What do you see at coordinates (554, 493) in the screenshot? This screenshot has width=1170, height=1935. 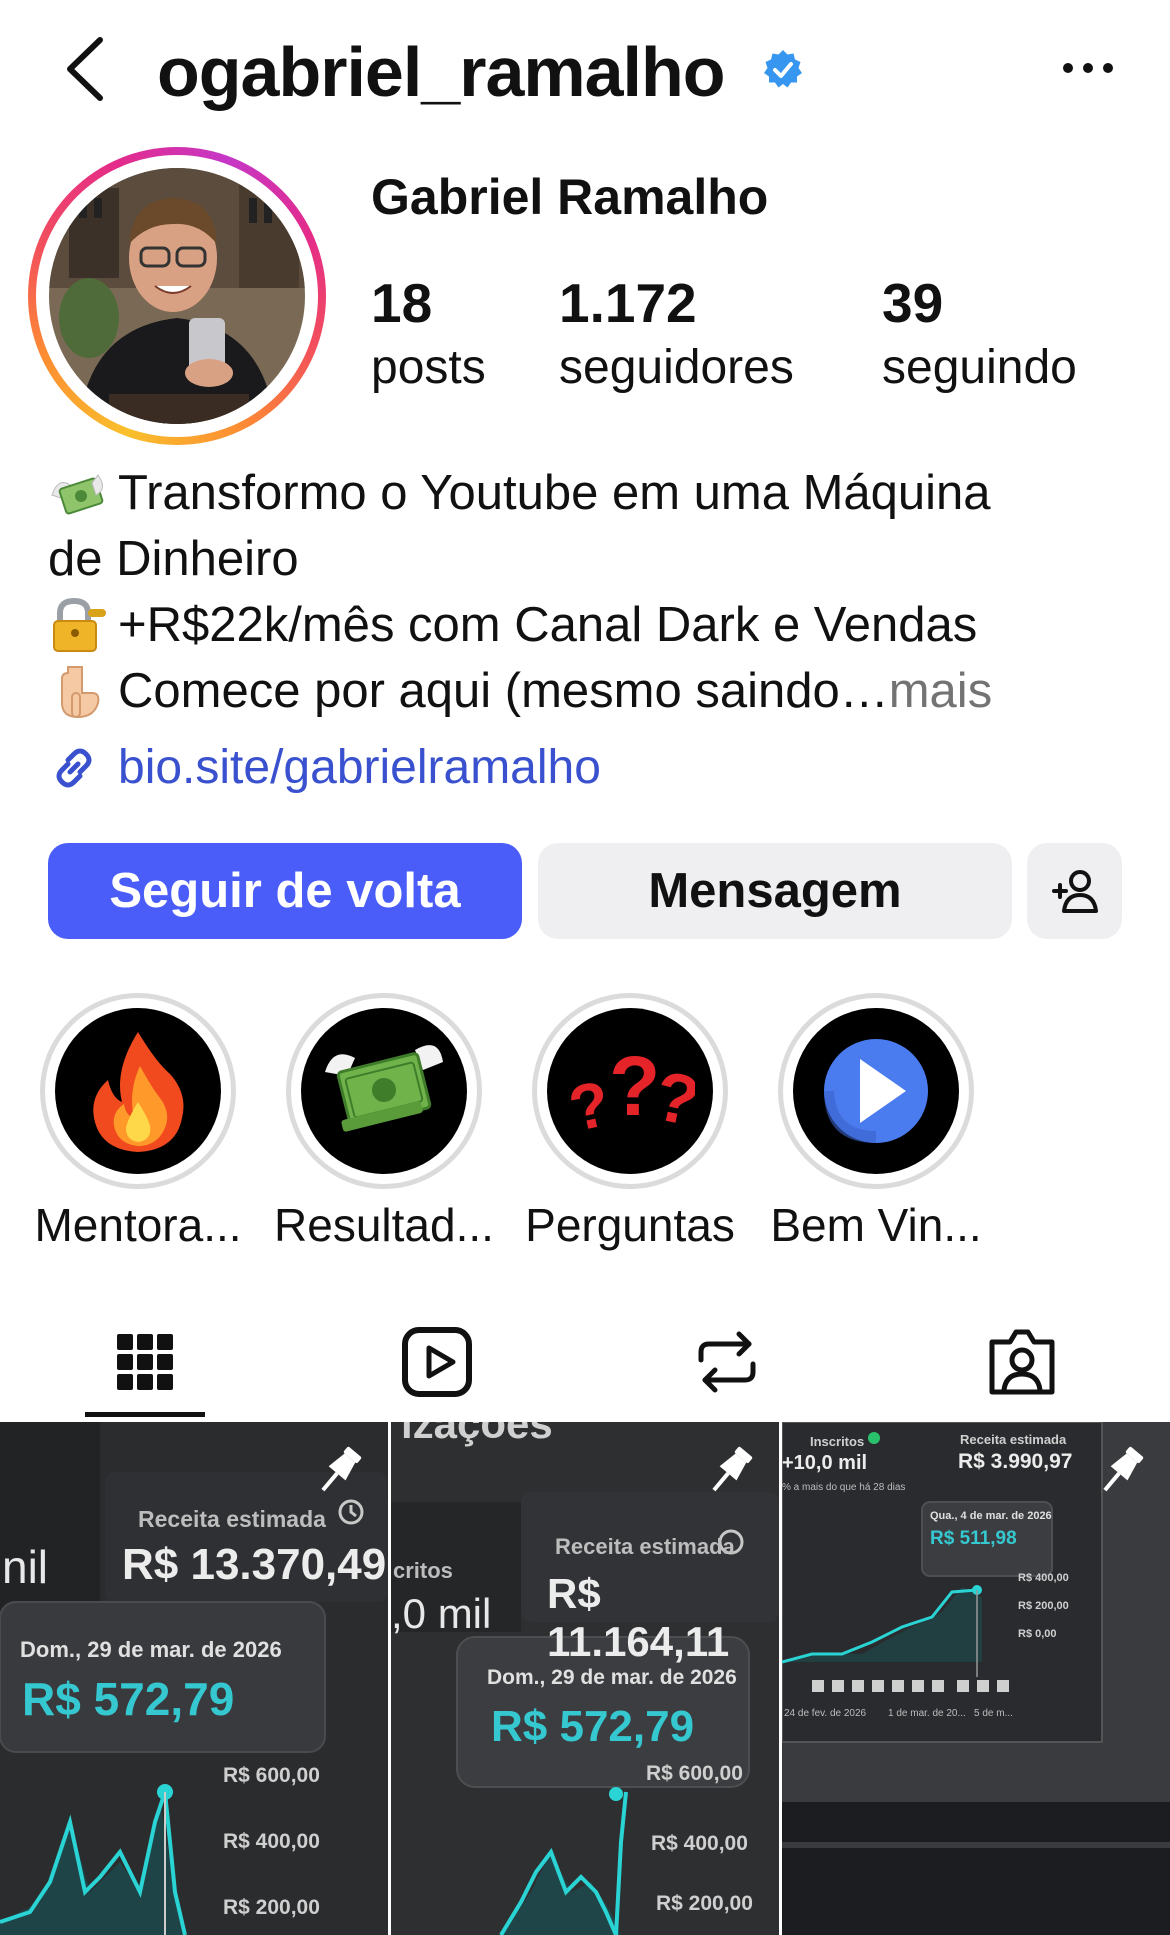 I see `bio-line-1: Transformo o Youtube em uma Máquina` at bounding box center [554, 493].